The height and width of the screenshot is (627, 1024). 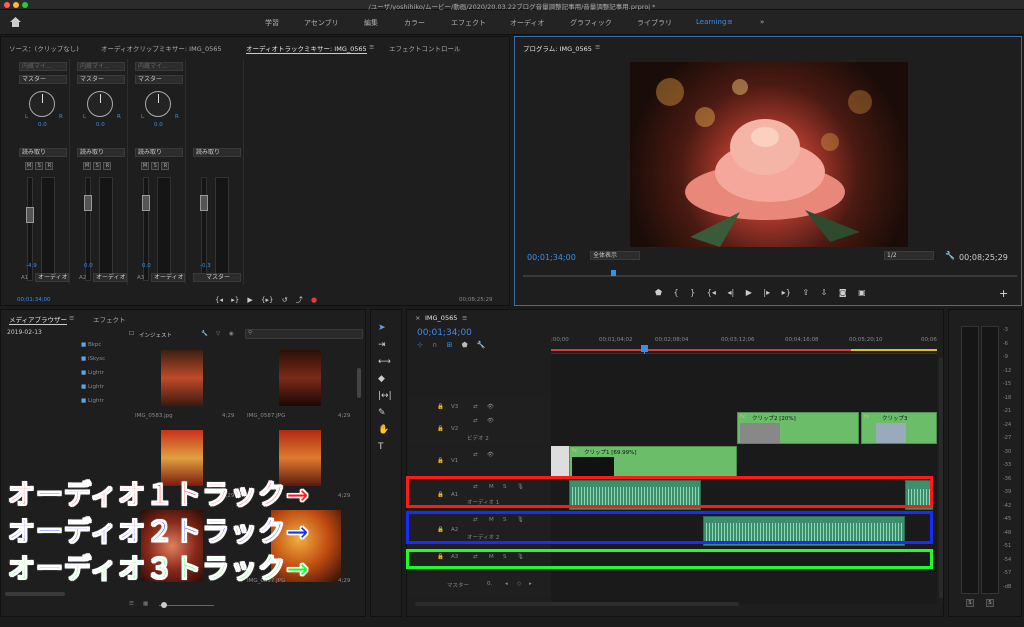 I want to click on zoom-slider, so click(x=186, y=605).